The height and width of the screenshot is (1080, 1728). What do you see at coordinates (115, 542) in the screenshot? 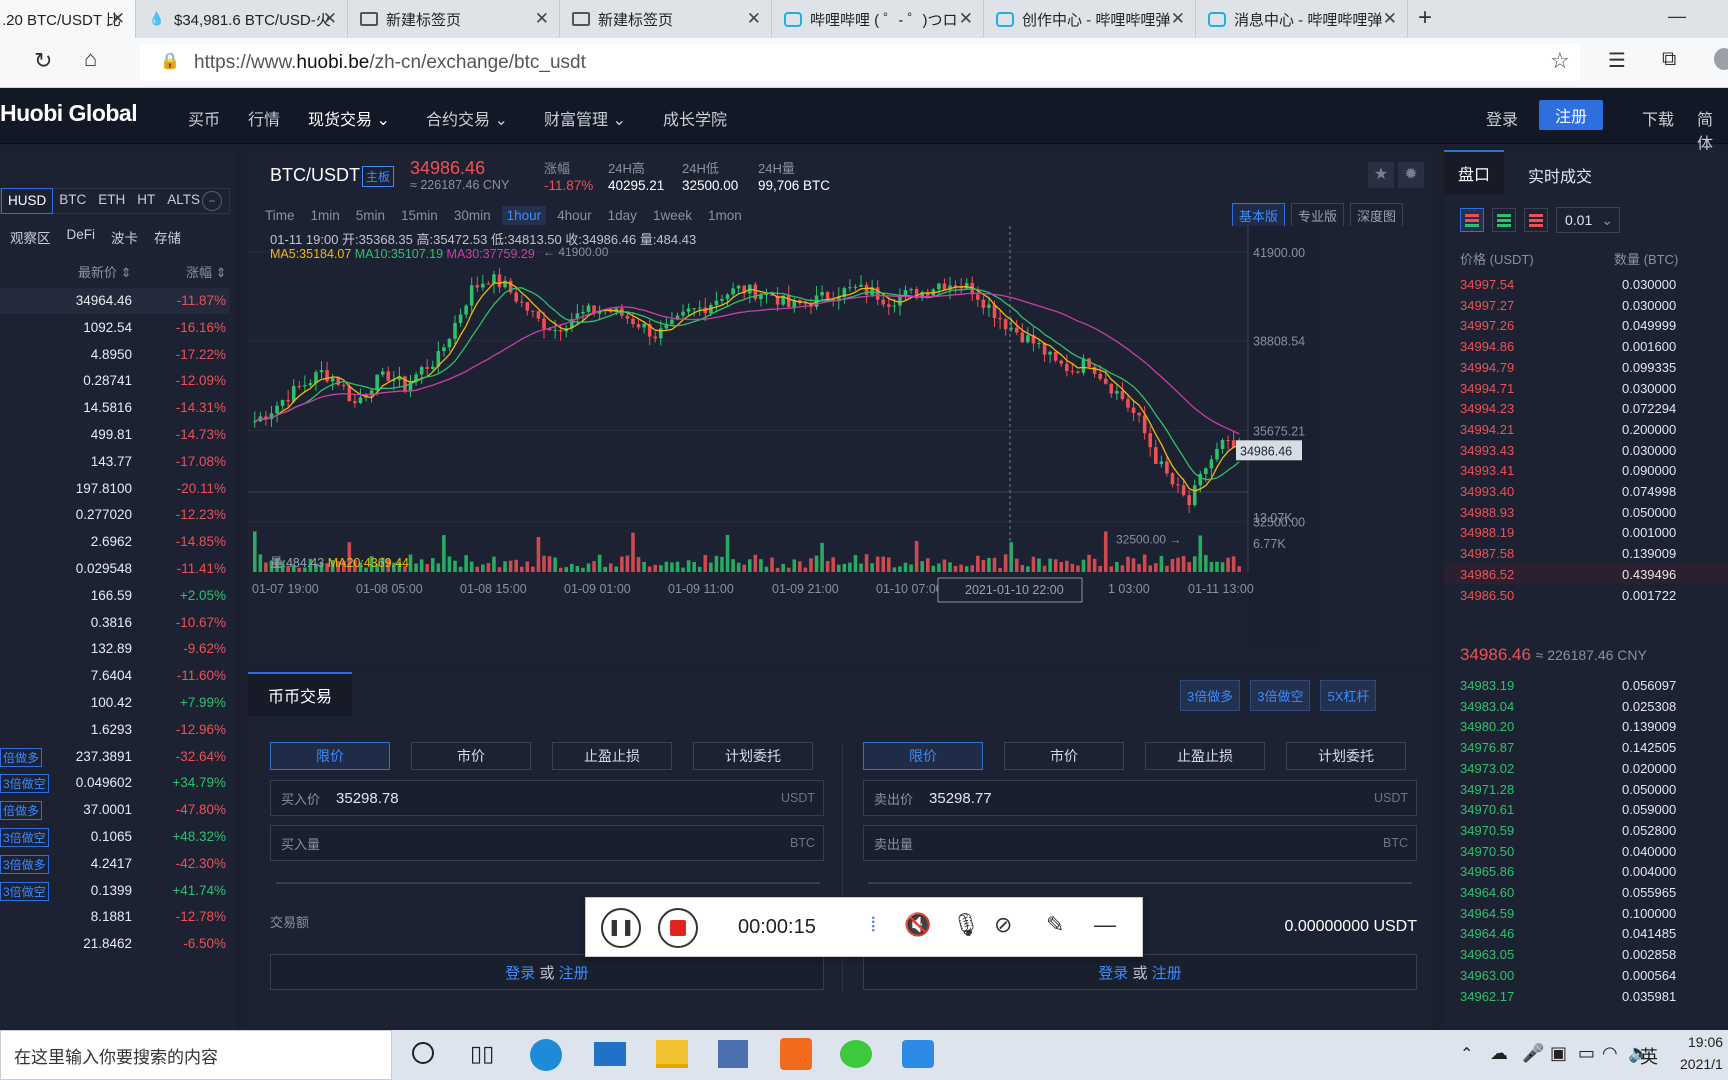
I see `market-row: 2.6962 -14.85%` at bounding box center [115, 542].